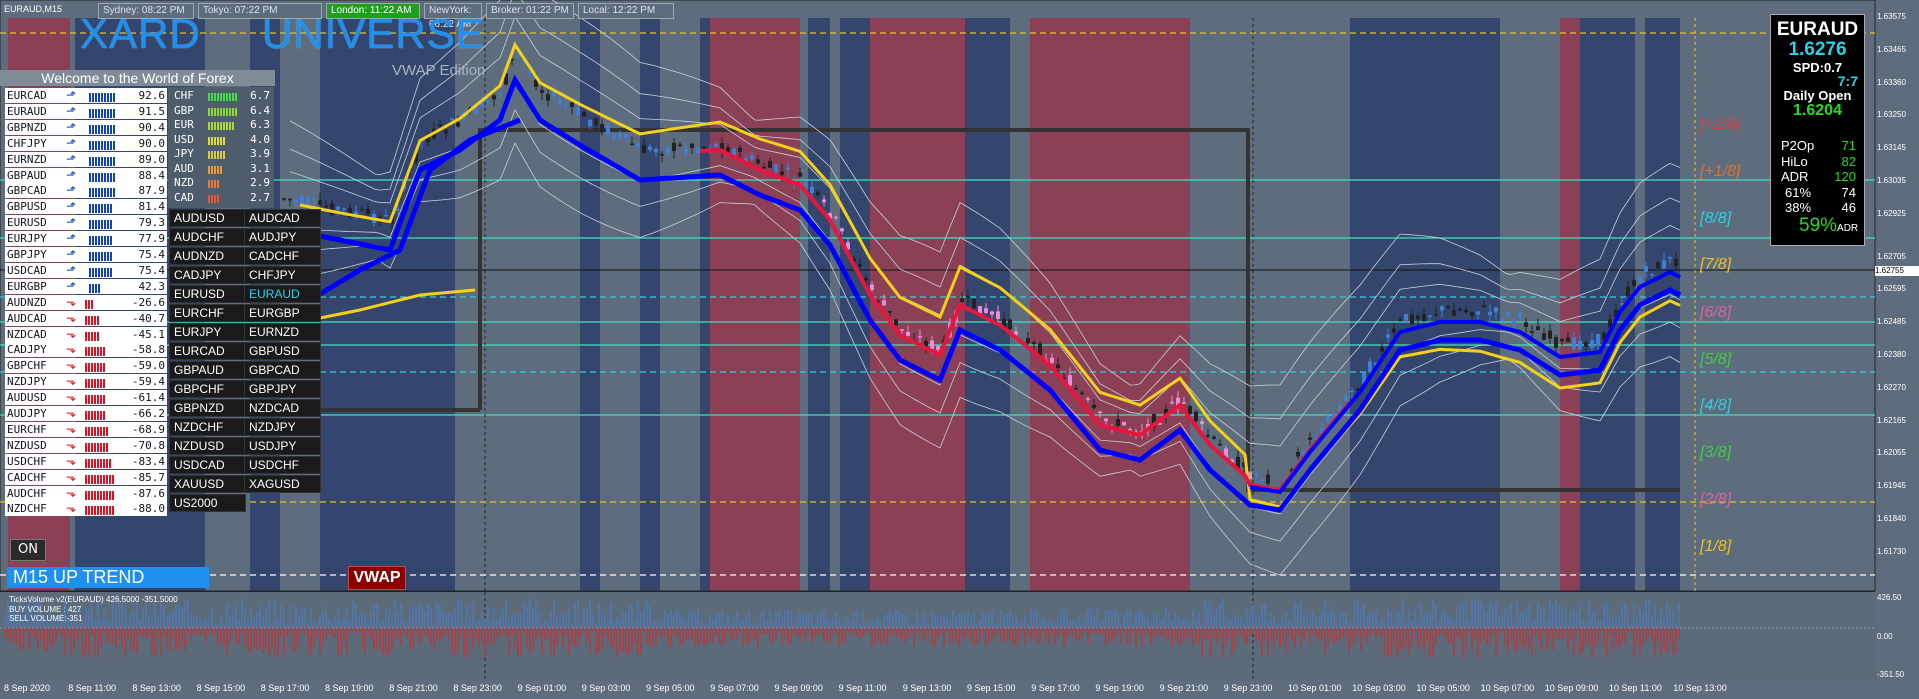 The image size is (1919, 699). What do you see at coordinates (282, 351) in the screenshot?
I see `pair-button-gbpusd: GBPUSD` at bounding box center [282, 351].